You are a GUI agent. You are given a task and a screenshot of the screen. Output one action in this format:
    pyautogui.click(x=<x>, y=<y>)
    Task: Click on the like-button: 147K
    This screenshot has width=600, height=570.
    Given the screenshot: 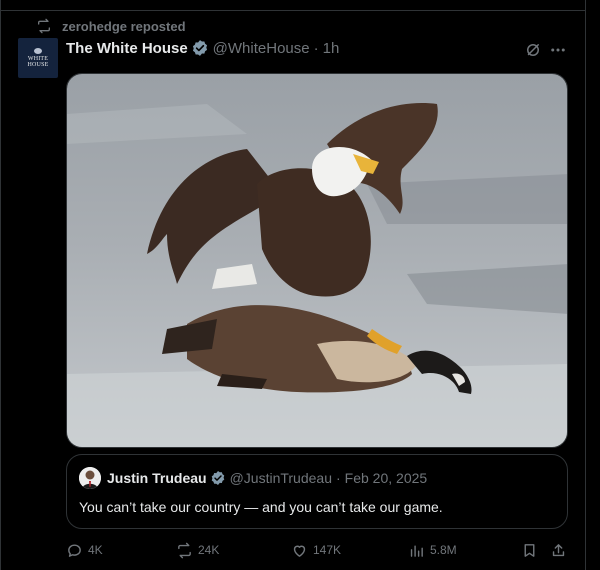 What is the action you would take?
    pyautogui.click(x=316, y=550)
    